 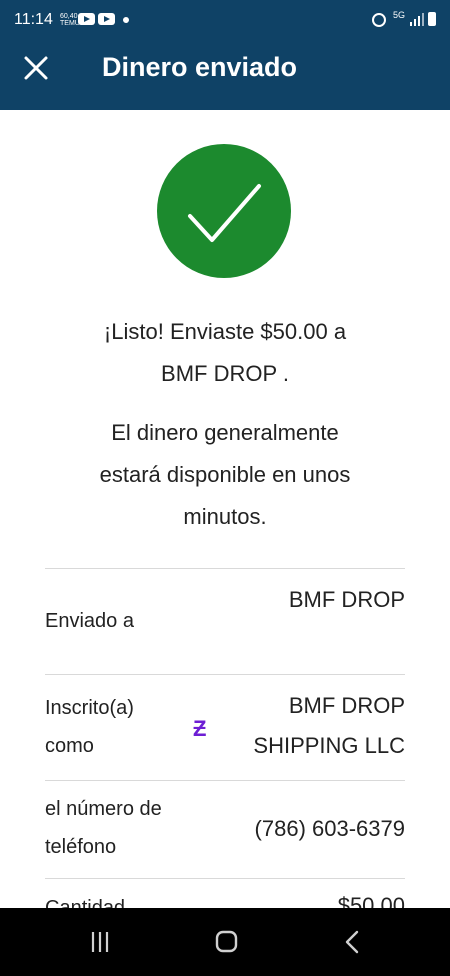 What do you see at coordinates (70, 20) in the screenshot?
I see `temu-notification-icon: 60,40 TEMU` at bounding box center [70, 20].